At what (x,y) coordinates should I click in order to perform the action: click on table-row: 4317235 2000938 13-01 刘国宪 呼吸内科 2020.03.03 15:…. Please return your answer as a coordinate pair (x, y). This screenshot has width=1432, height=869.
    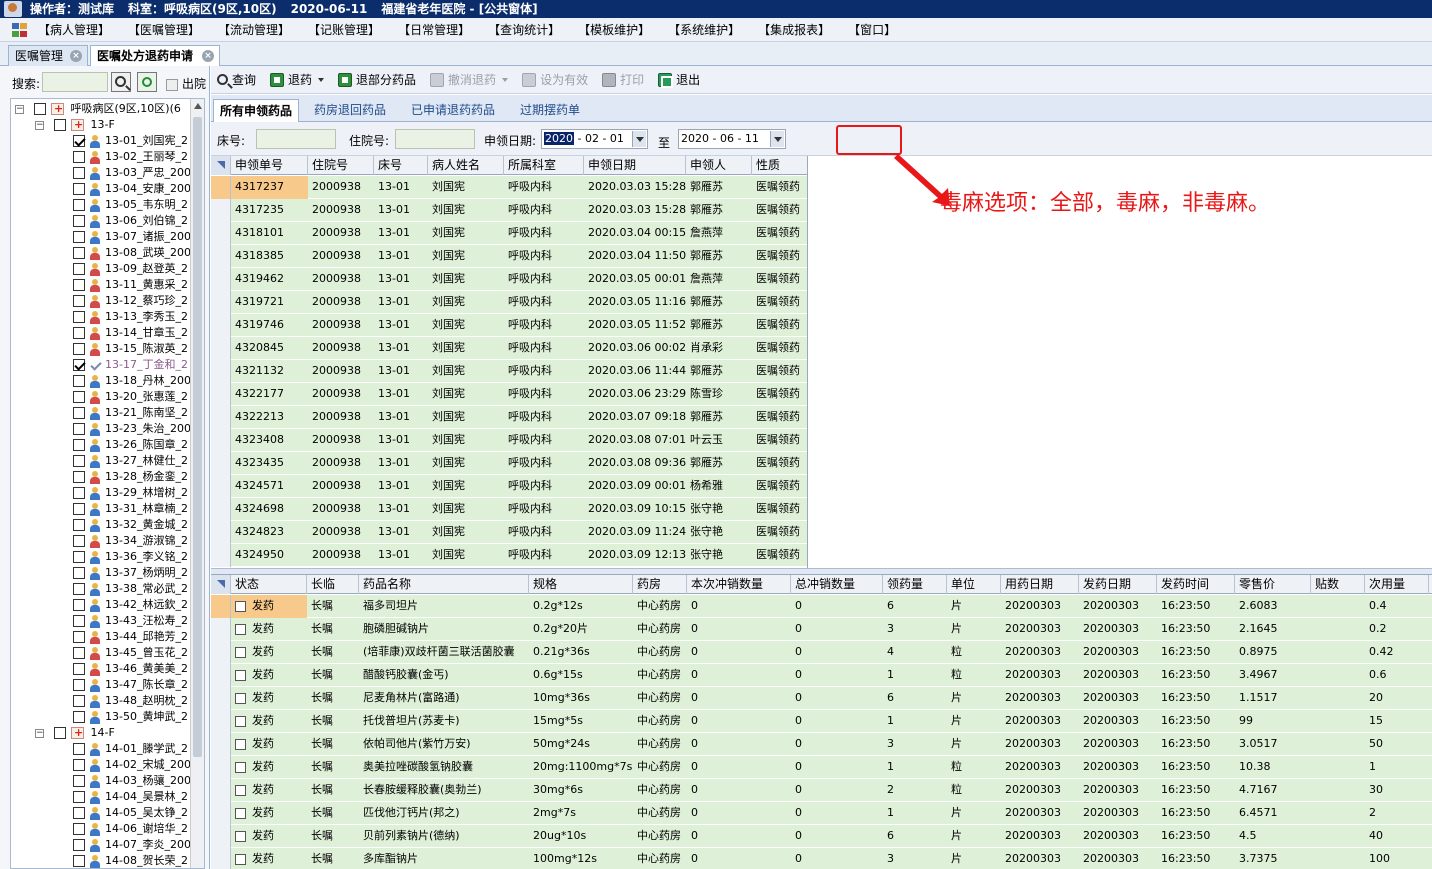
    Looking at the image, I should click on (509, 210).